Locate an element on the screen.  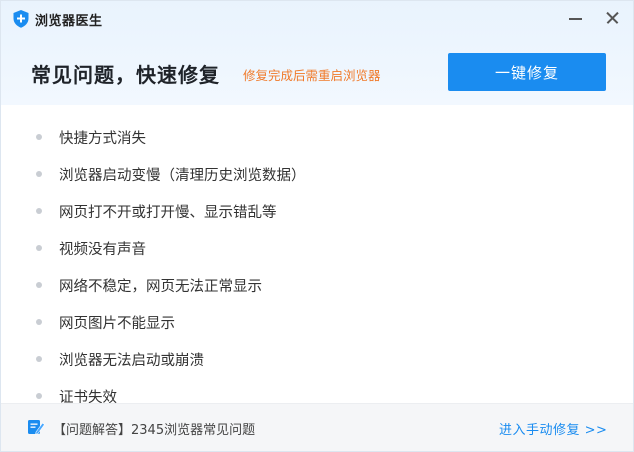
issue-label: 证书失效 is located at coordinates (88, 396).